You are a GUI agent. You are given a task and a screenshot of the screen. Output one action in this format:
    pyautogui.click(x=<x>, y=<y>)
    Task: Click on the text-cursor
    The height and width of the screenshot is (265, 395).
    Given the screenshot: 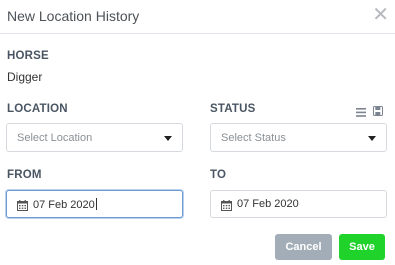 What is the action you would take?
    pyautogui.click(x=96, y=204)
    